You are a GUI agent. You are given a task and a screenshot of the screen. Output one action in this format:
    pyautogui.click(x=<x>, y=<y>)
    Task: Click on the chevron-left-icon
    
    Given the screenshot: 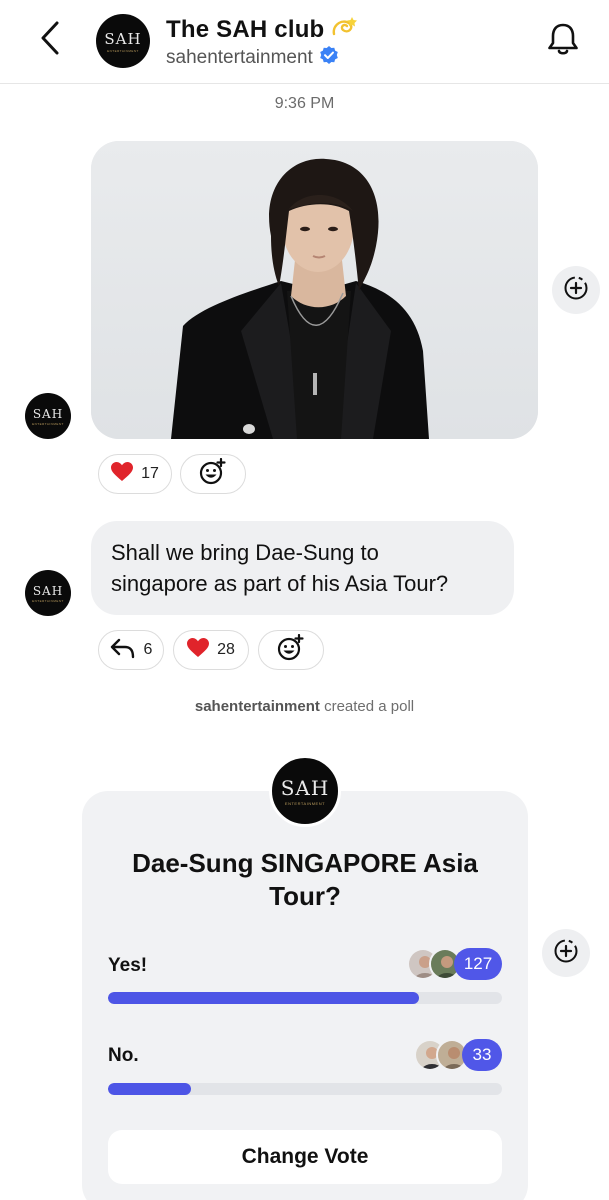 What is the action you would take?
    pyautogui.click(x=50, y=40)
    